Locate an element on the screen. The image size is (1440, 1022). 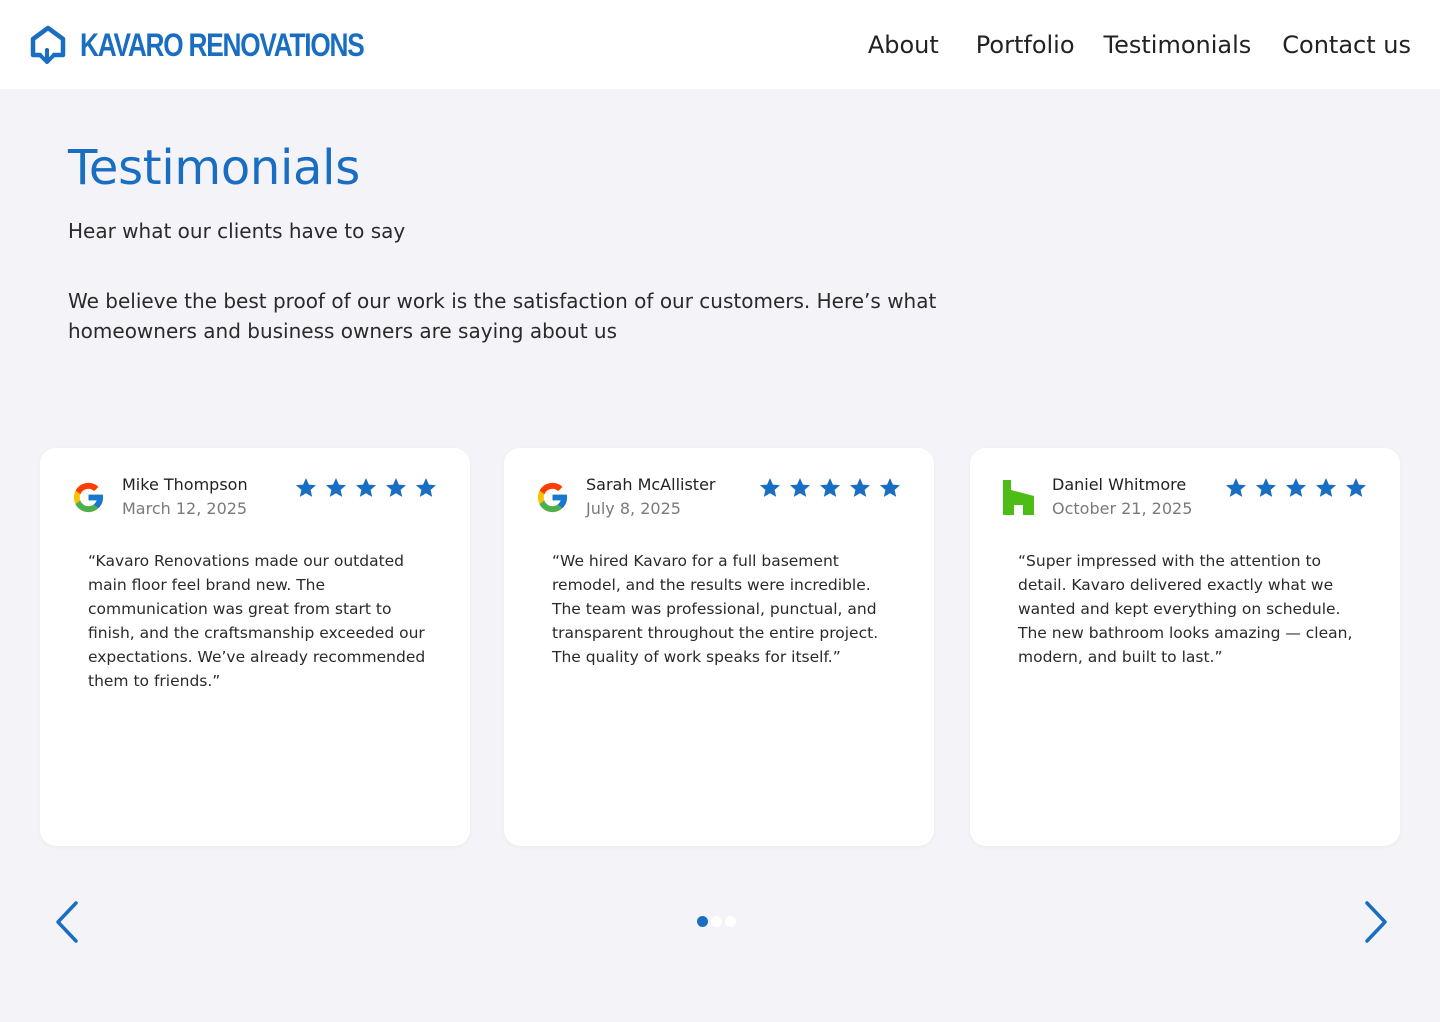
nav-portfolio: Portfolio is located at coordinates (1025, 45).